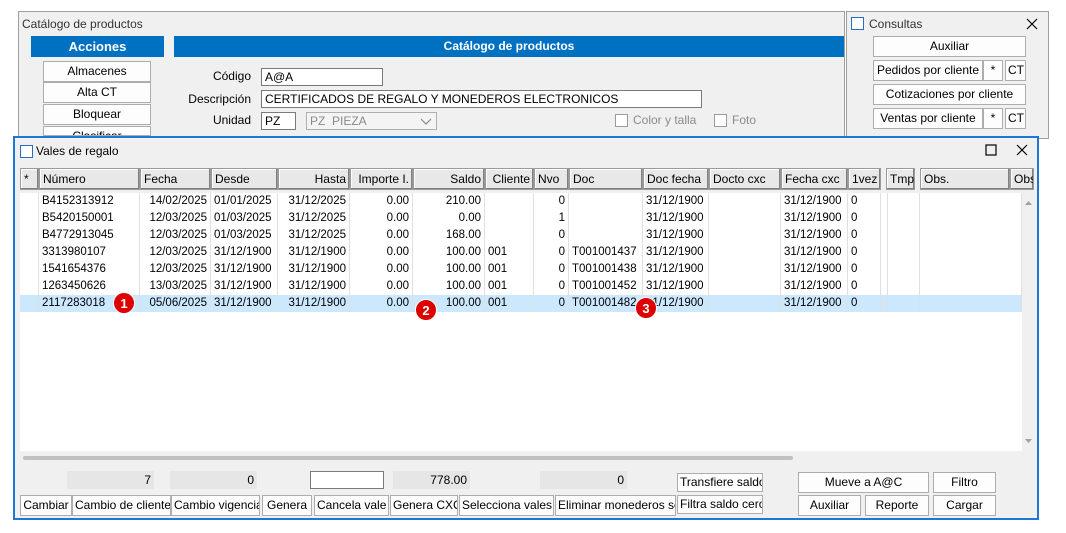  I want to click on col-header-fecha-cxc: Fecha cxc, so click(814, 179).